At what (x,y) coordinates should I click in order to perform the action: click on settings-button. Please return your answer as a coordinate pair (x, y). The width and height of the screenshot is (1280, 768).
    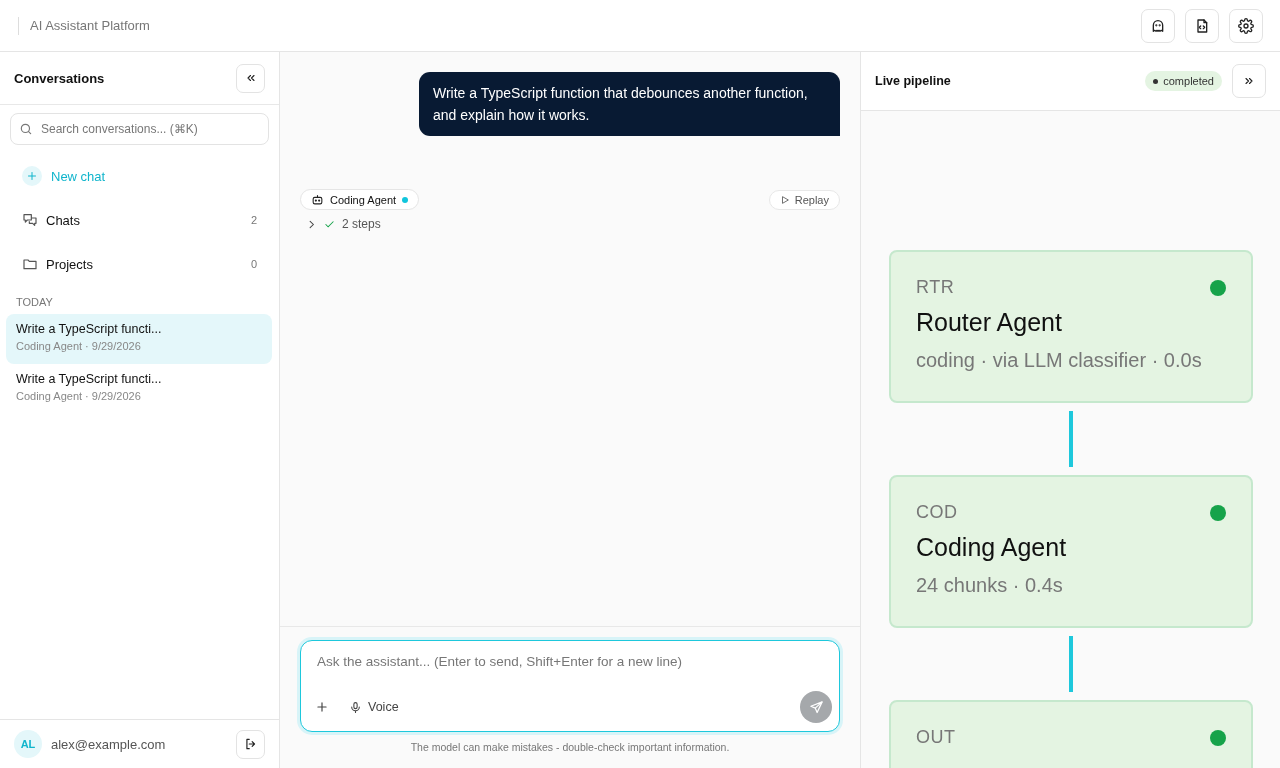
    Looking at the image, I should click on (1246, 25).